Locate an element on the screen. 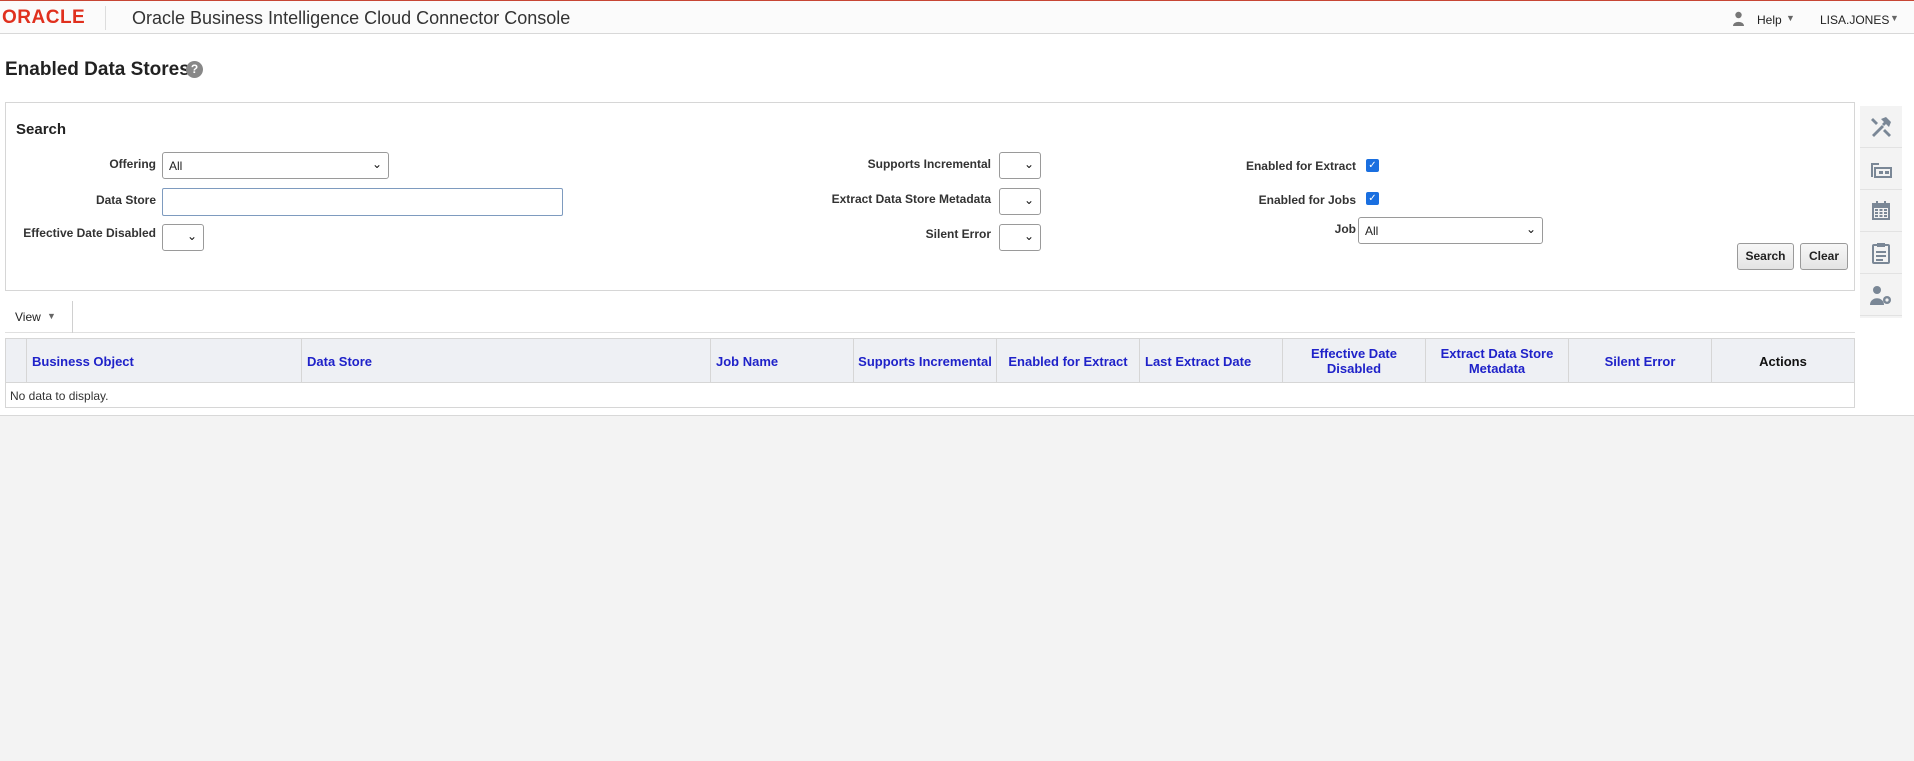  effective-date-disabled-label: Effective Date Disabled is located at coordinates (89, 233).